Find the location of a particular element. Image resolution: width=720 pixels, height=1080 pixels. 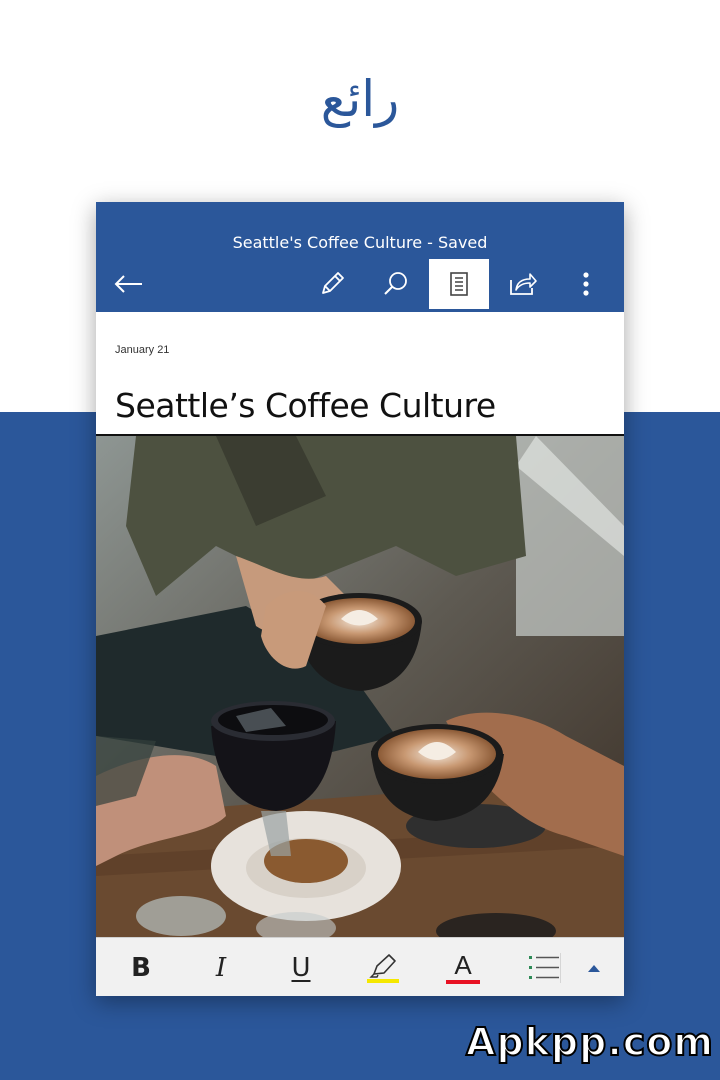

highlight-button is located at coordinates (383, 967).